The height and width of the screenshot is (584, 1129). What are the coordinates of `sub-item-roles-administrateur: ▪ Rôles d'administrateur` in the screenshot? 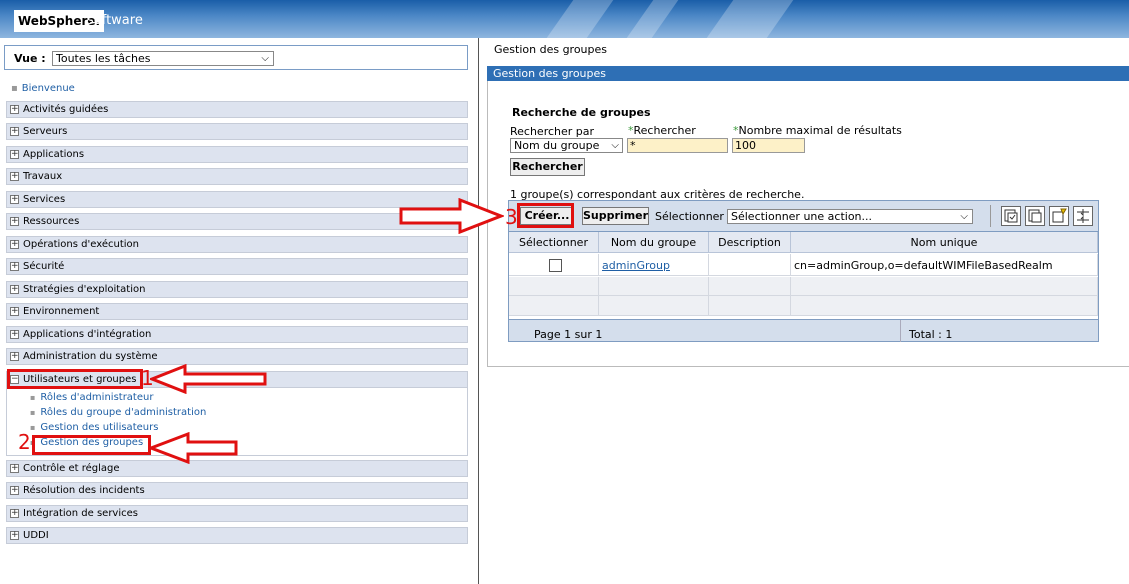 It's located at (91, 397).